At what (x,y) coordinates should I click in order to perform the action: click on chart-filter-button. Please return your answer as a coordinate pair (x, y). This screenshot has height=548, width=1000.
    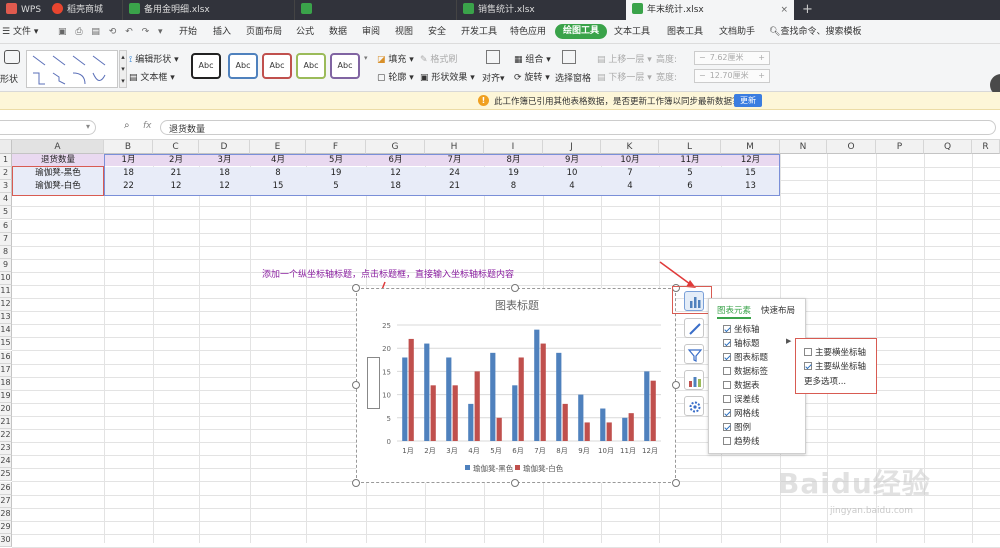
    Looking at the image, I should click on (694, 354).